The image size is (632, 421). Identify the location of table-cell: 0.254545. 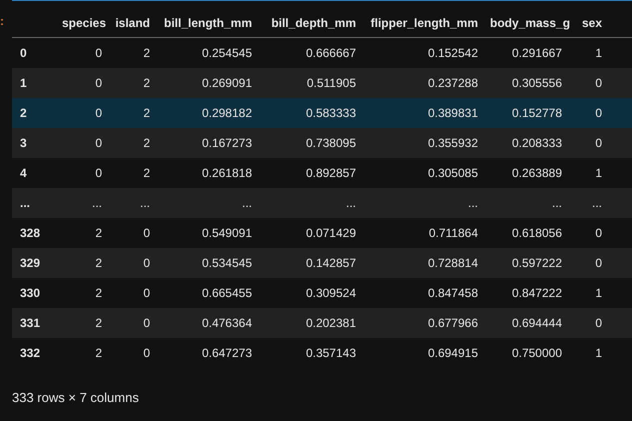
(227, 53).